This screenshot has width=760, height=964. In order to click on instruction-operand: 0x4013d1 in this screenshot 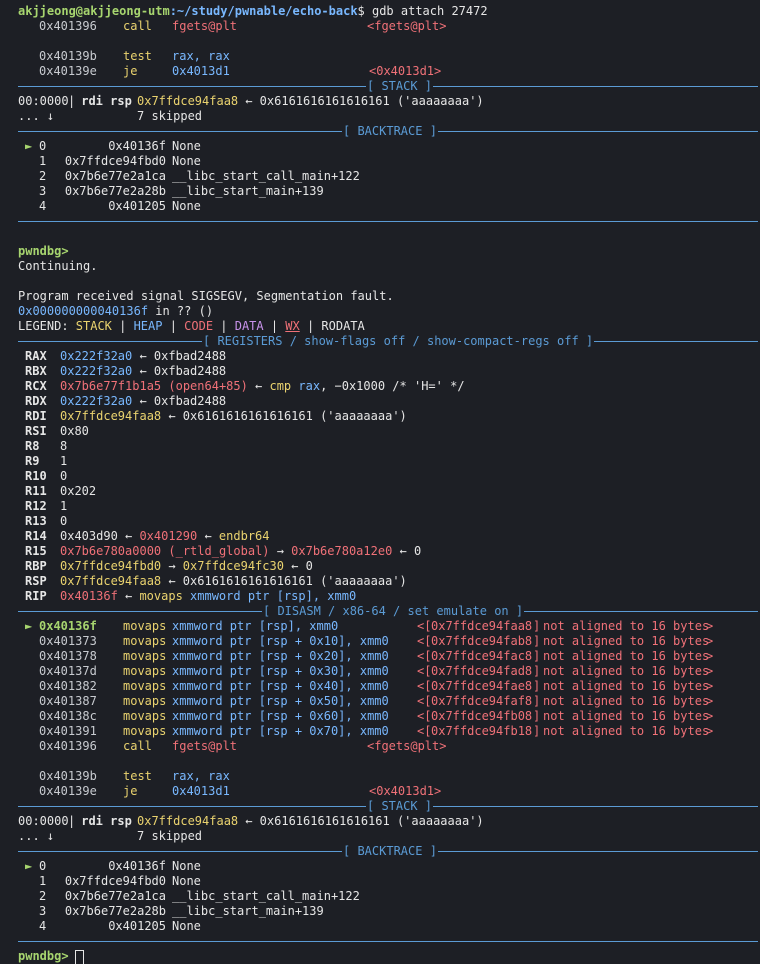, I will do `click(201, 791)`.